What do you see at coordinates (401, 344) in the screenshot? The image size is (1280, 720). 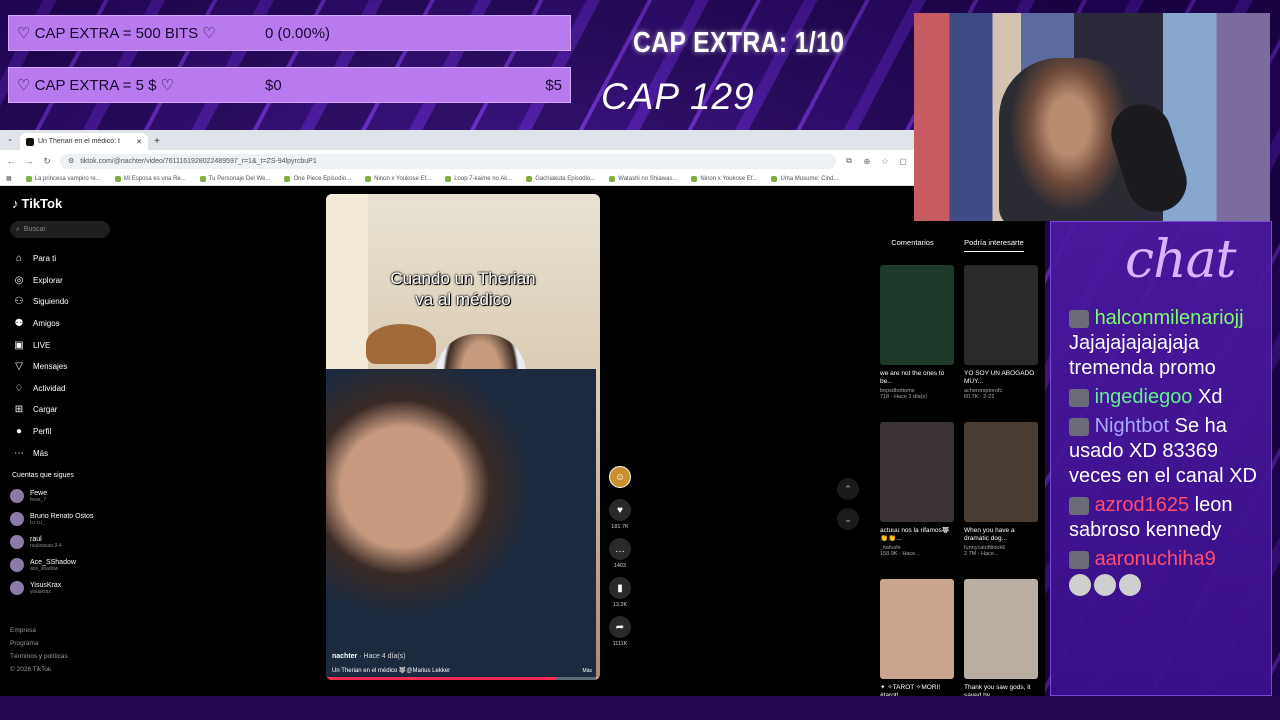 I see `dog-filter-ears` at bounding box center [401, 344].